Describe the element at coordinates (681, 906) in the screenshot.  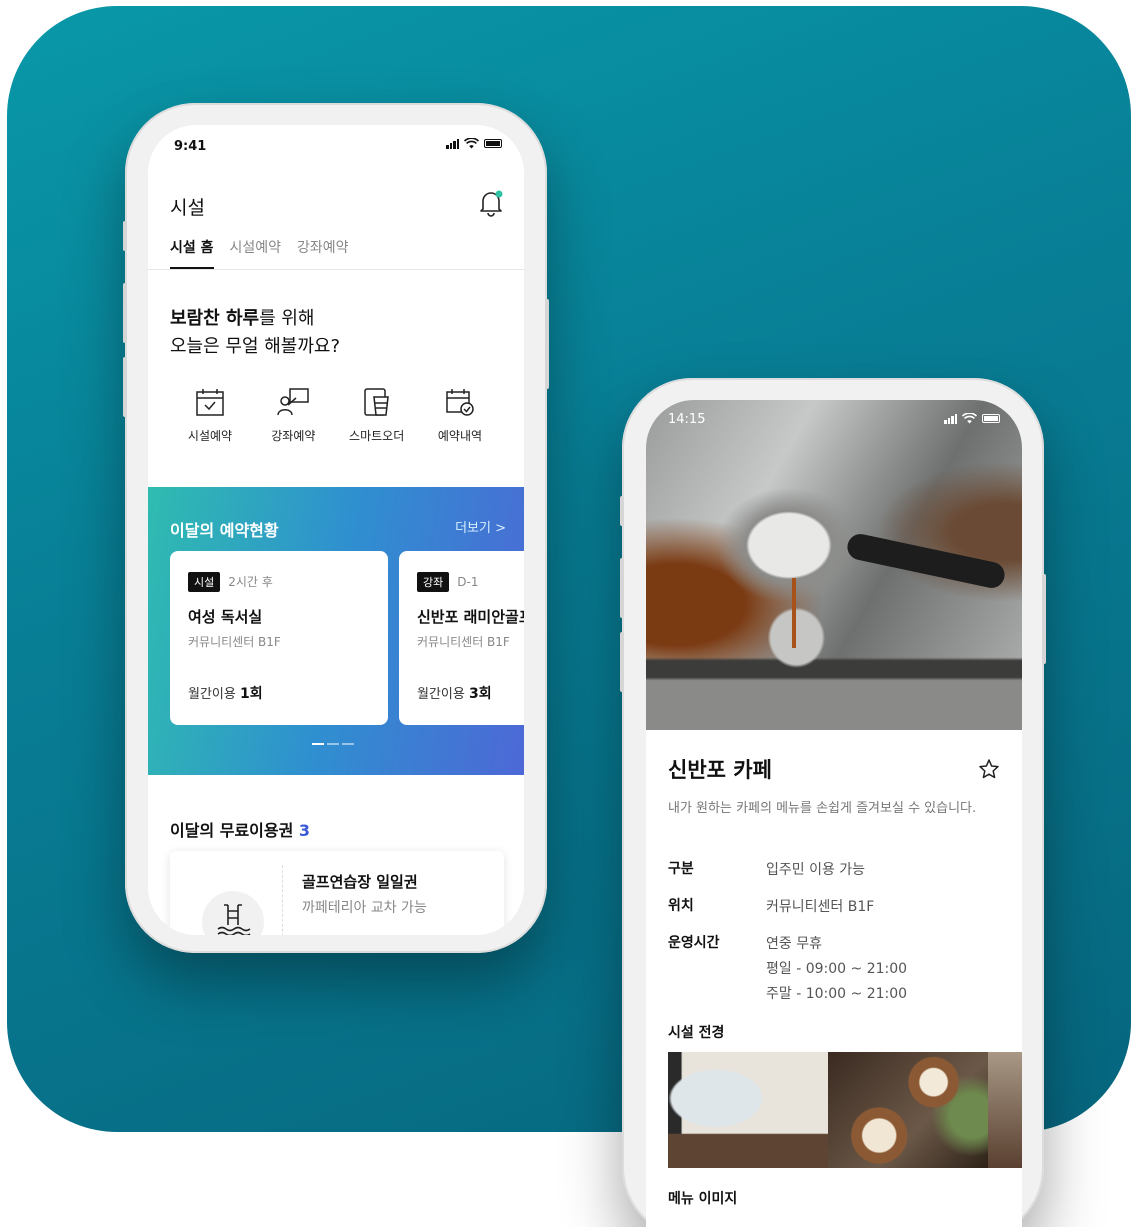
I see `info-key: 위치` at that location.